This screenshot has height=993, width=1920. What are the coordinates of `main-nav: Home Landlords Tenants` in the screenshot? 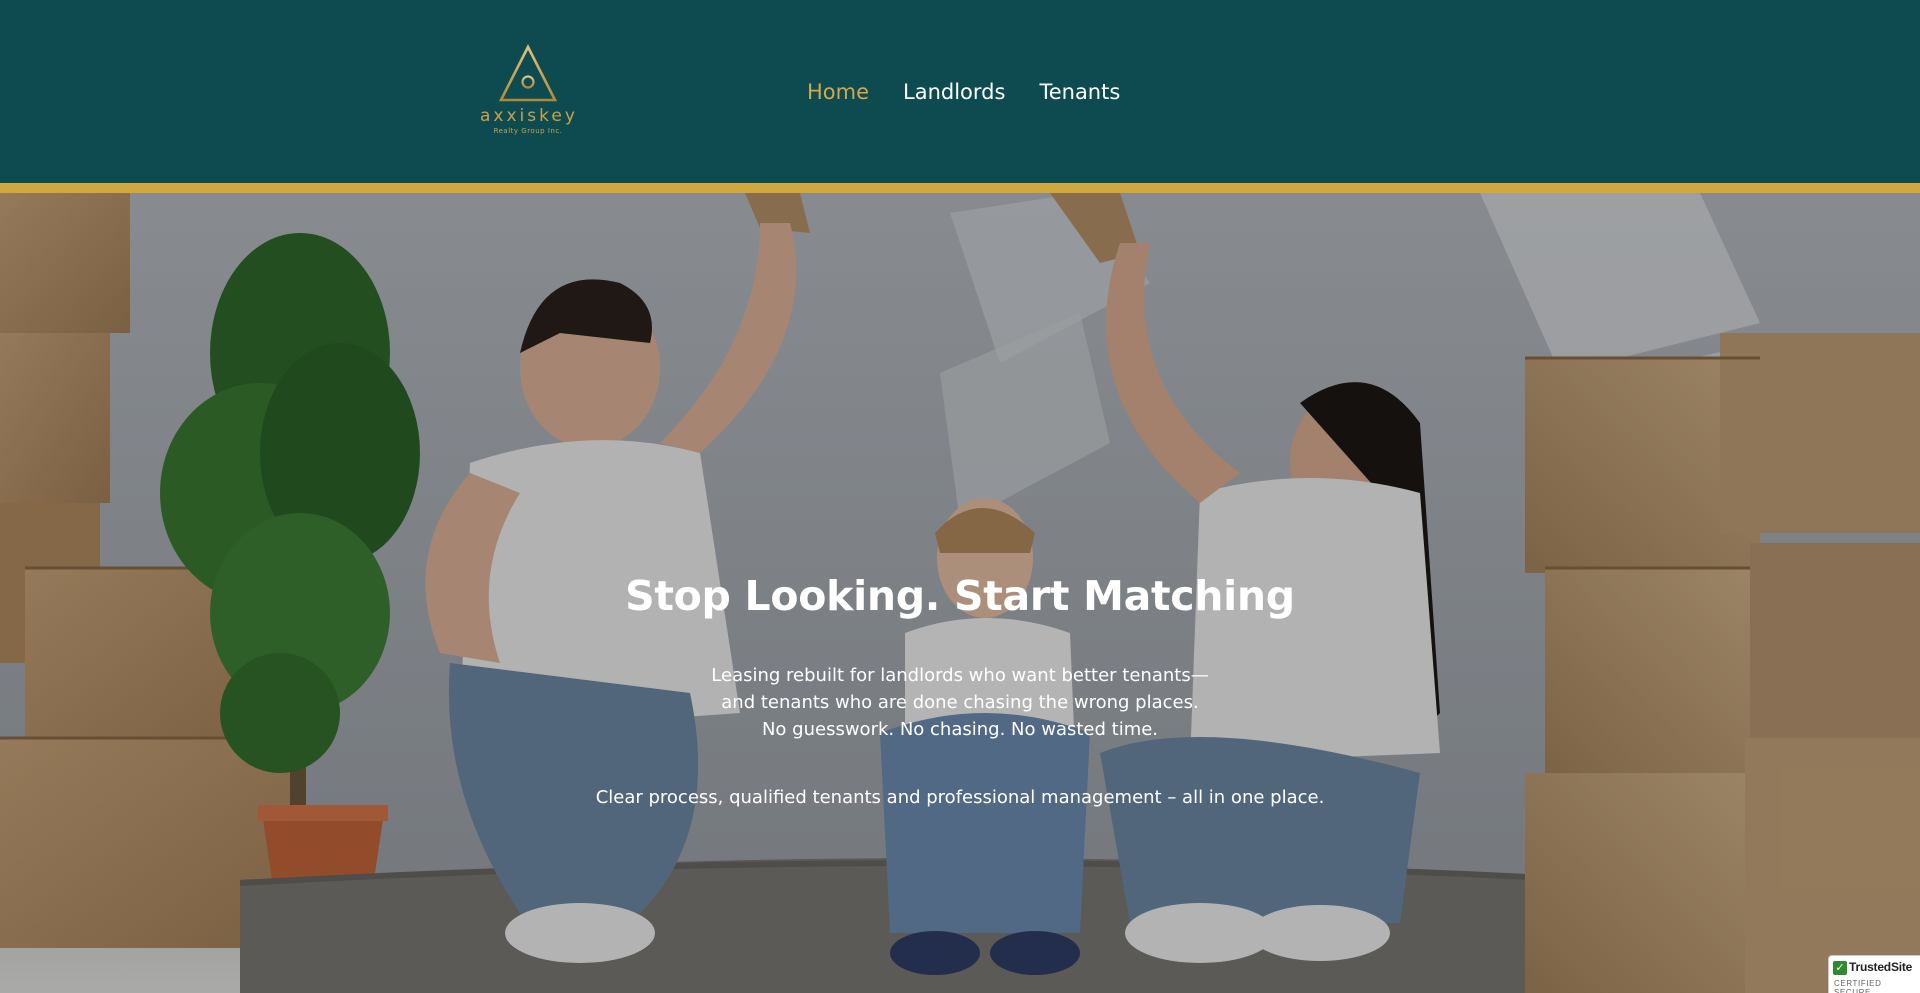 It's located at (963, 92).